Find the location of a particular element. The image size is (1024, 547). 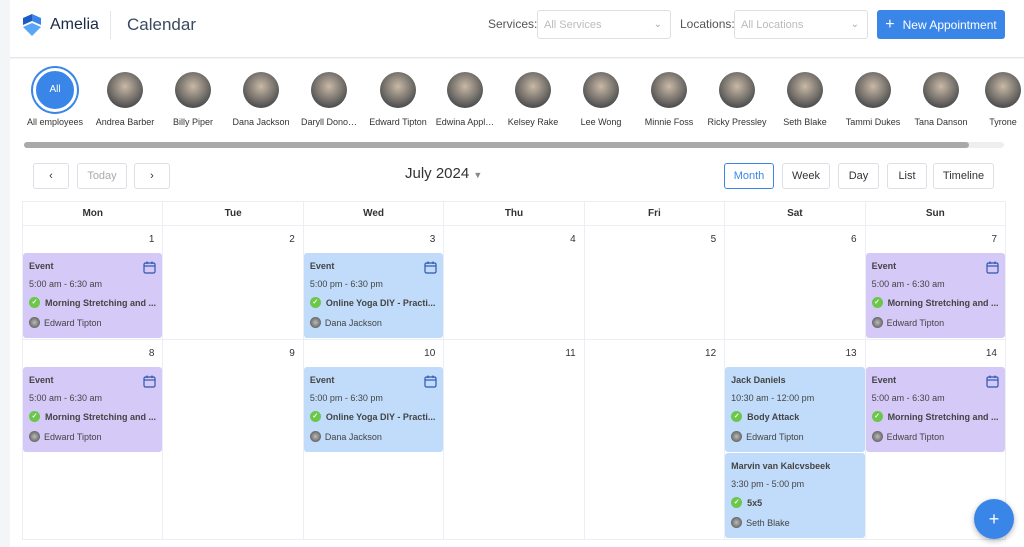

view-week: Week is located at coordinates (806, 176).